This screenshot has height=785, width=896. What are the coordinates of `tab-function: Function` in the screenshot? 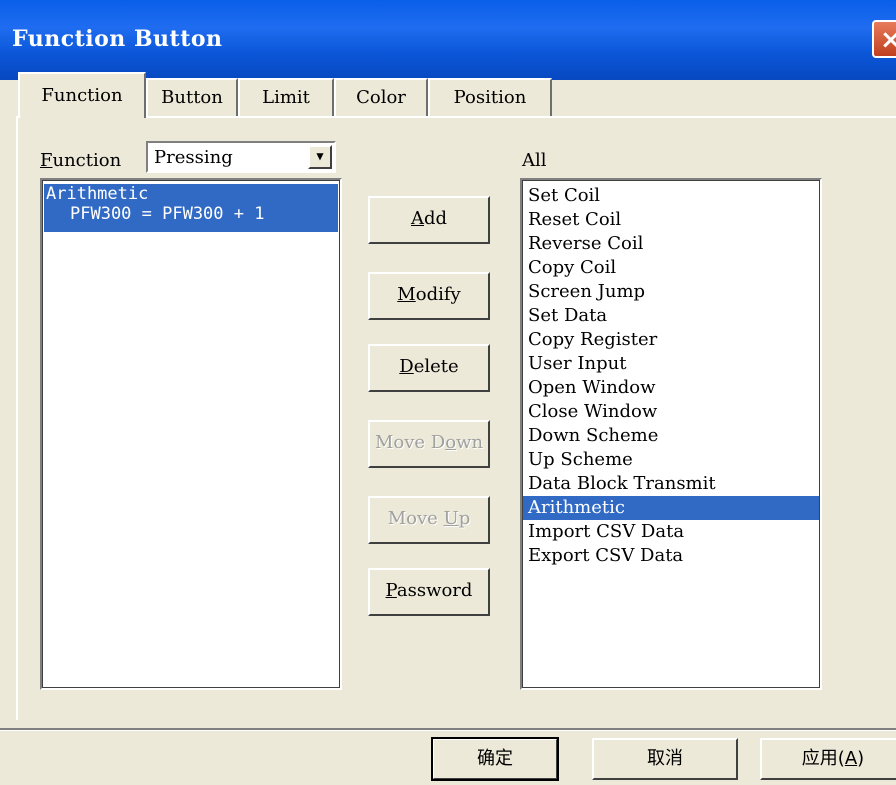 It's located at (82, 95).